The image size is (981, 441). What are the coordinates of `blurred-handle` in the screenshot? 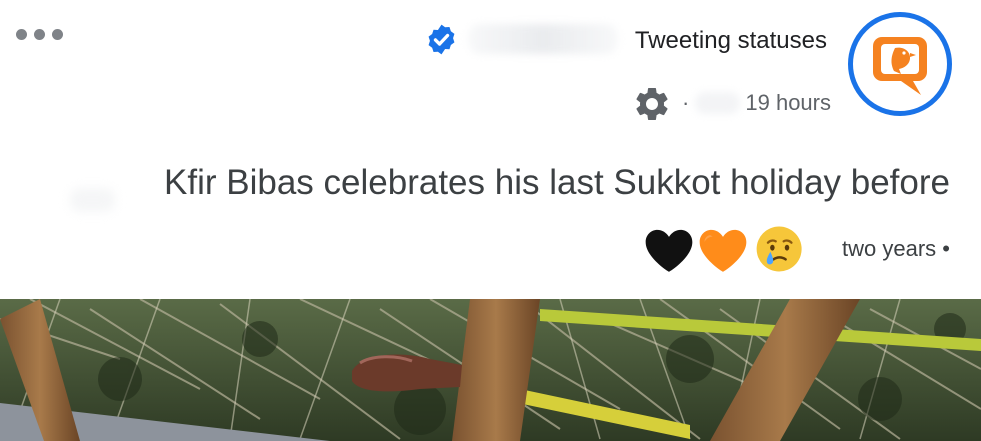 It's located at (543, 39).